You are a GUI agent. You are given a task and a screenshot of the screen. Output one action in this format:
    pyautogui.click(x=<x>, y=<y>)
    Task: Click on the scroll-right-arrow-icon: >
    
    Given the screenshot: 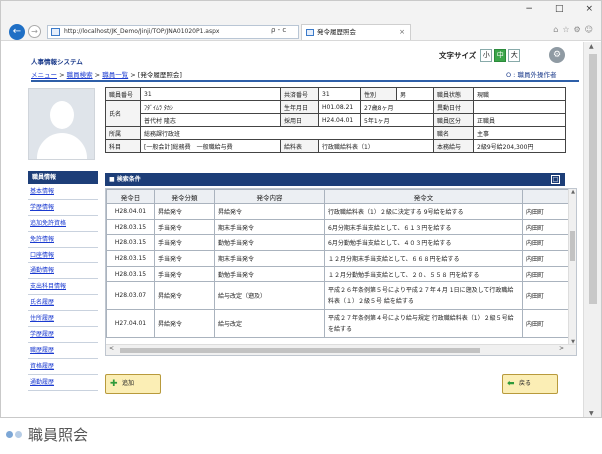 What is the action you would take?
    pyautogui.click(x=561, y=348)
    